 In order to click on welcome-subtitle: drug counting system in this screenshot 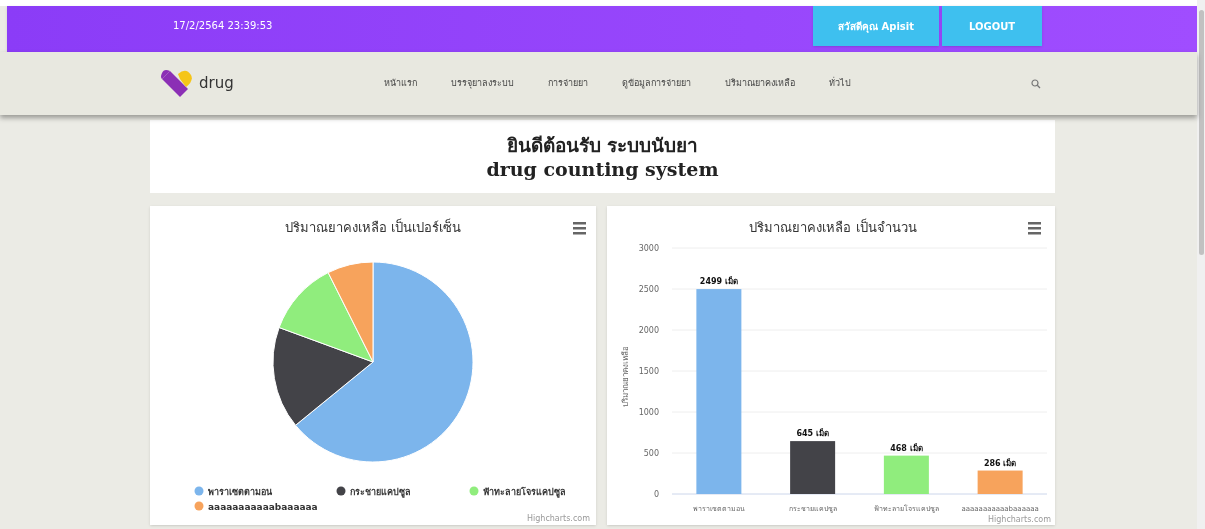, I will do `click(602, 168)`.